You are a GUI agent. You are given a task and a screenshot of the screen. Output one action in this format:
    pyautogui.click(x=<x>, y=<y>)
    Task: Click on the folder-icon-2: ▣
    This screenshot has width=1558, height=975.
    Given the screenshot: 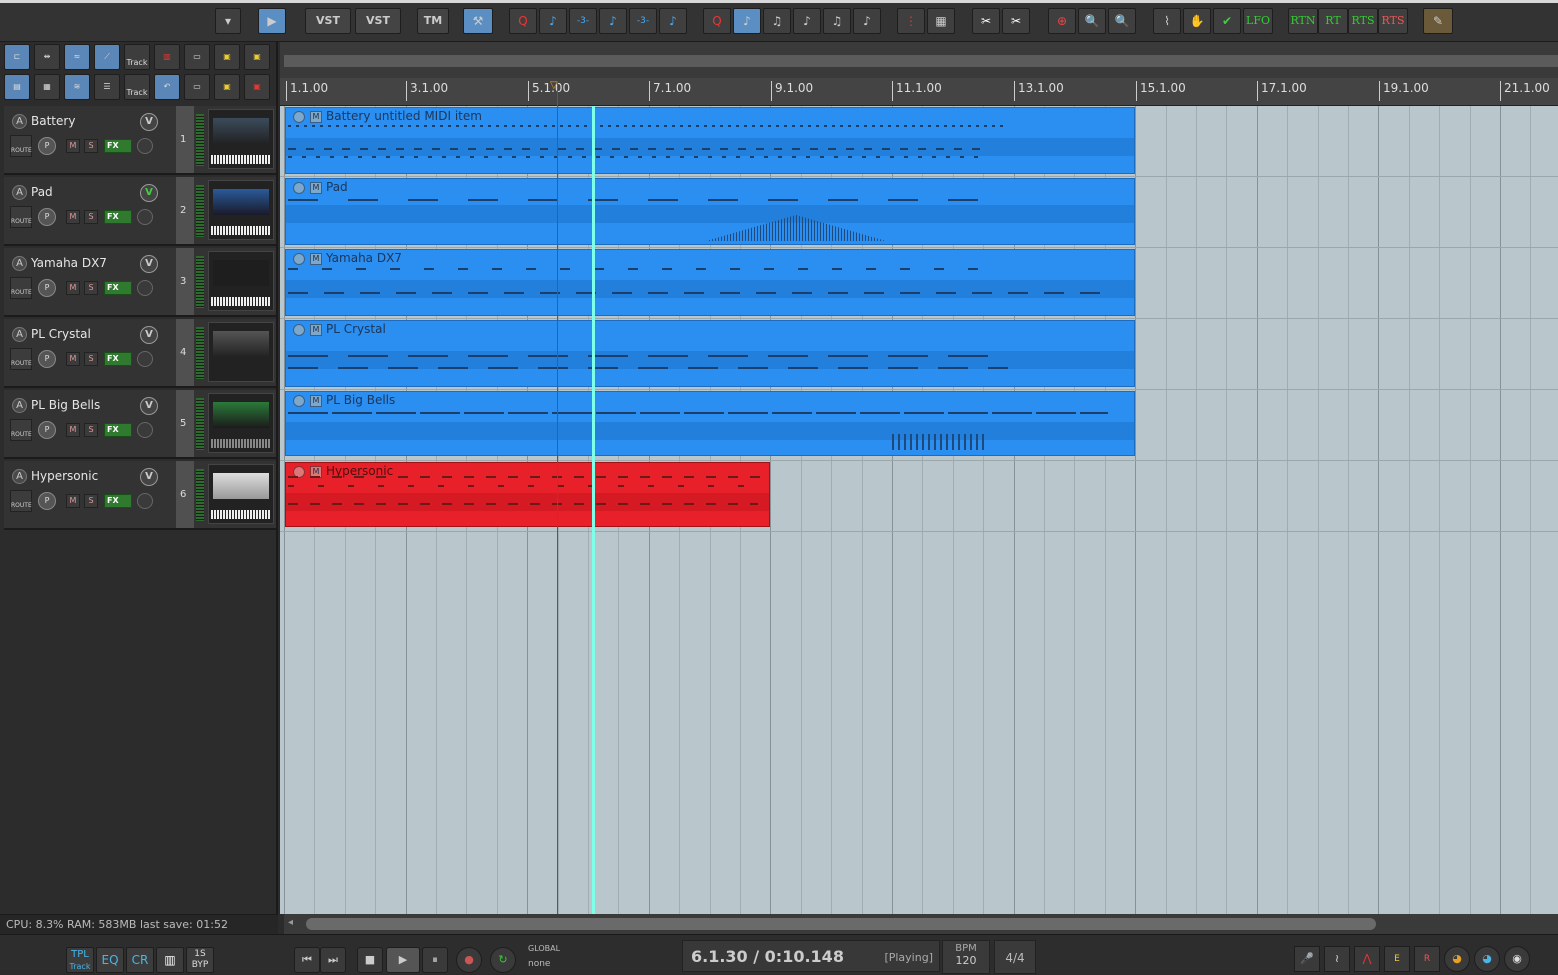 What is the action you would take?
    pyautogui.click(x=227, y=57)
    